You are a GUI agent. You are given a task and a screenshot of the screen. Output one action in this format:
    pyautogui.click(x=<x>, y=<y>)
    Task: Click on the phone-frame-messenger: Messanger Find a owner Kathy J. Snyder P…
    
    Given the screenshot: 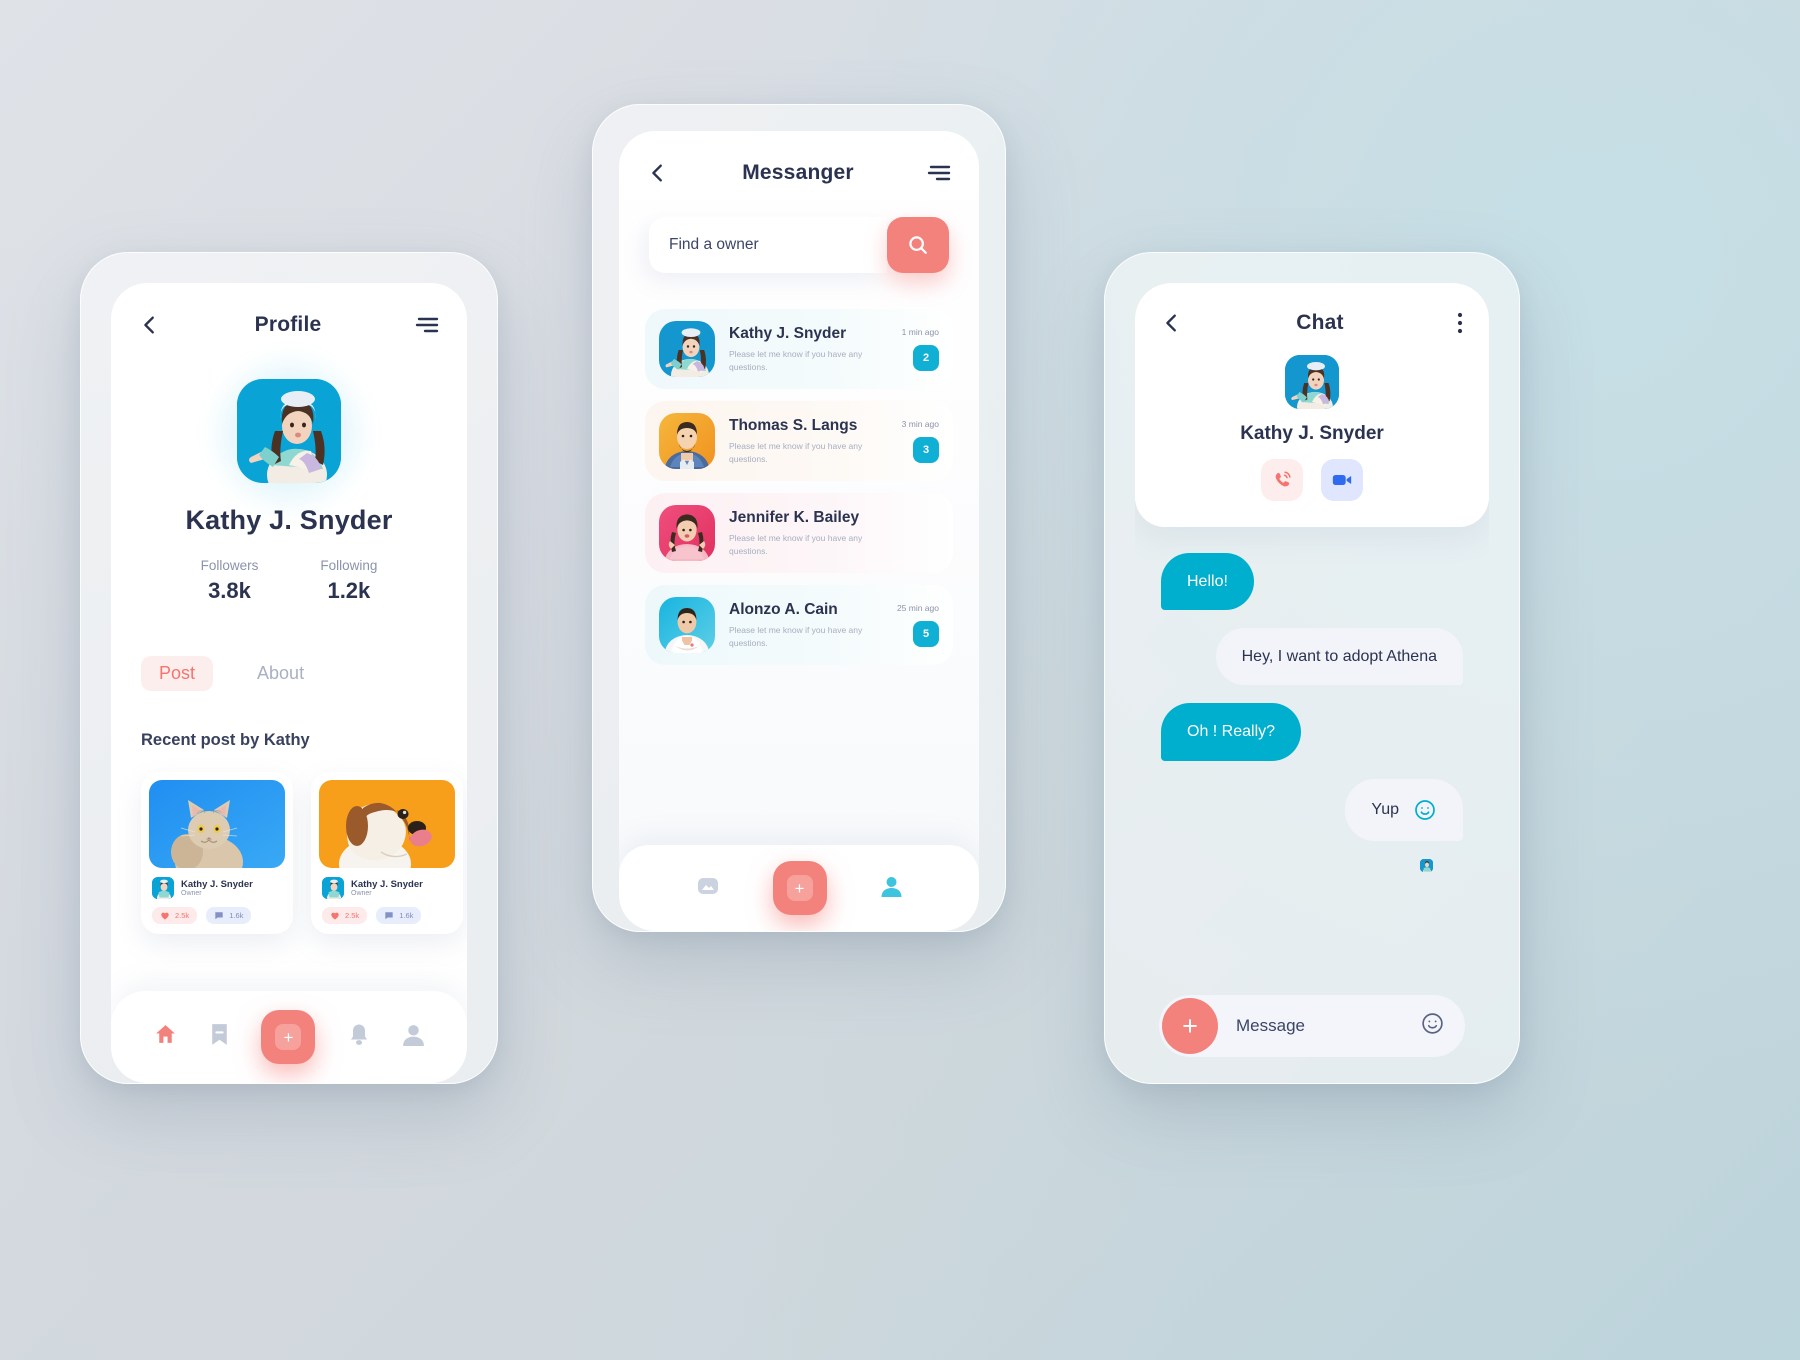 What is the action you would take?
    pyautogui.click(x=799, y=518)
    